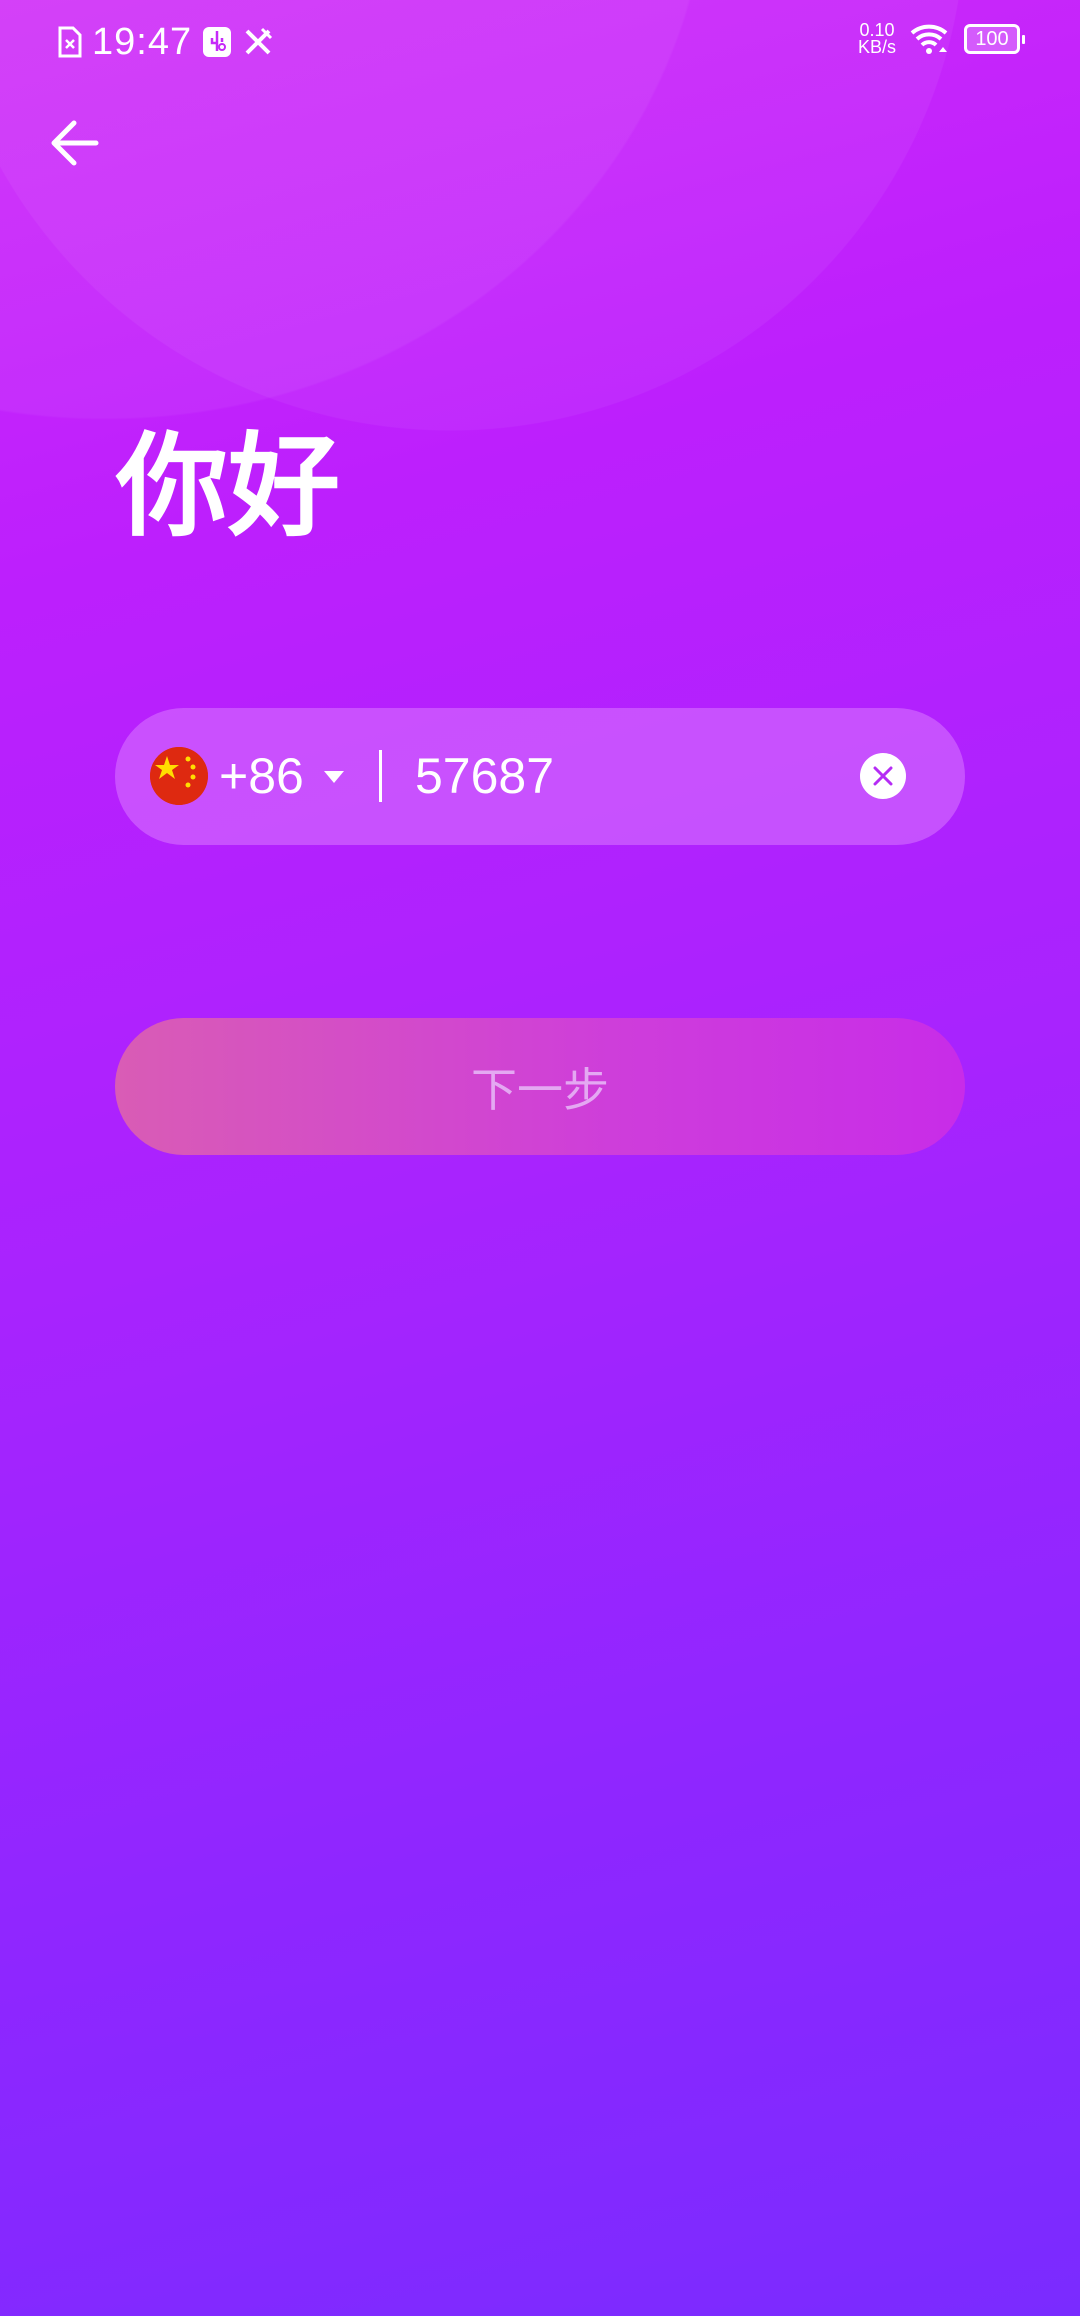 Image resolution: width=1080 pixels, height=2316 pixels. Describe the element at coordinates (380, 776) in the screenshot. I see `divider` at that location.